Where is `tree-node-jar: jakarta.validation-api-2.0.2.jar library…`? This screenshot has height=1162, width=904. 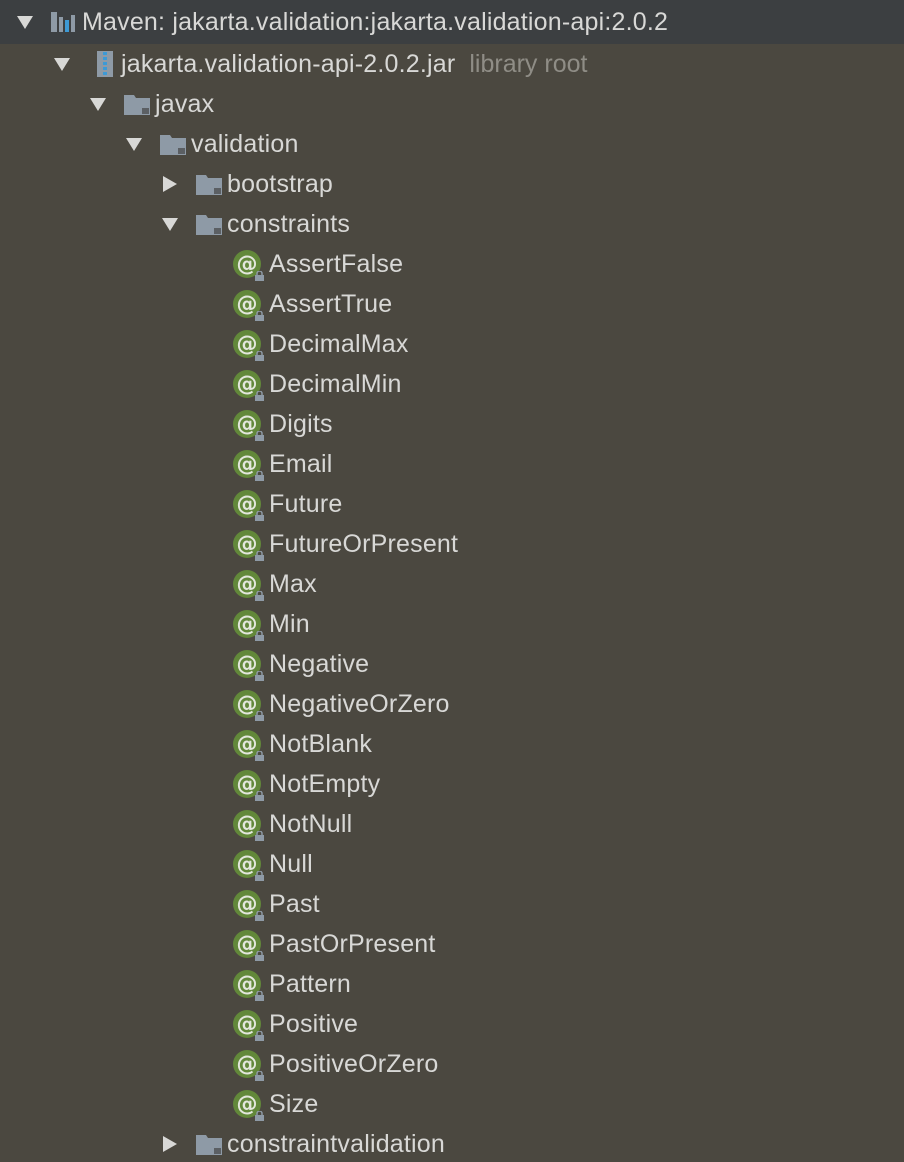 tree-node-jar: jakarta.validation-api-2.0.2.jar library… is located at coordinates (452, 64).